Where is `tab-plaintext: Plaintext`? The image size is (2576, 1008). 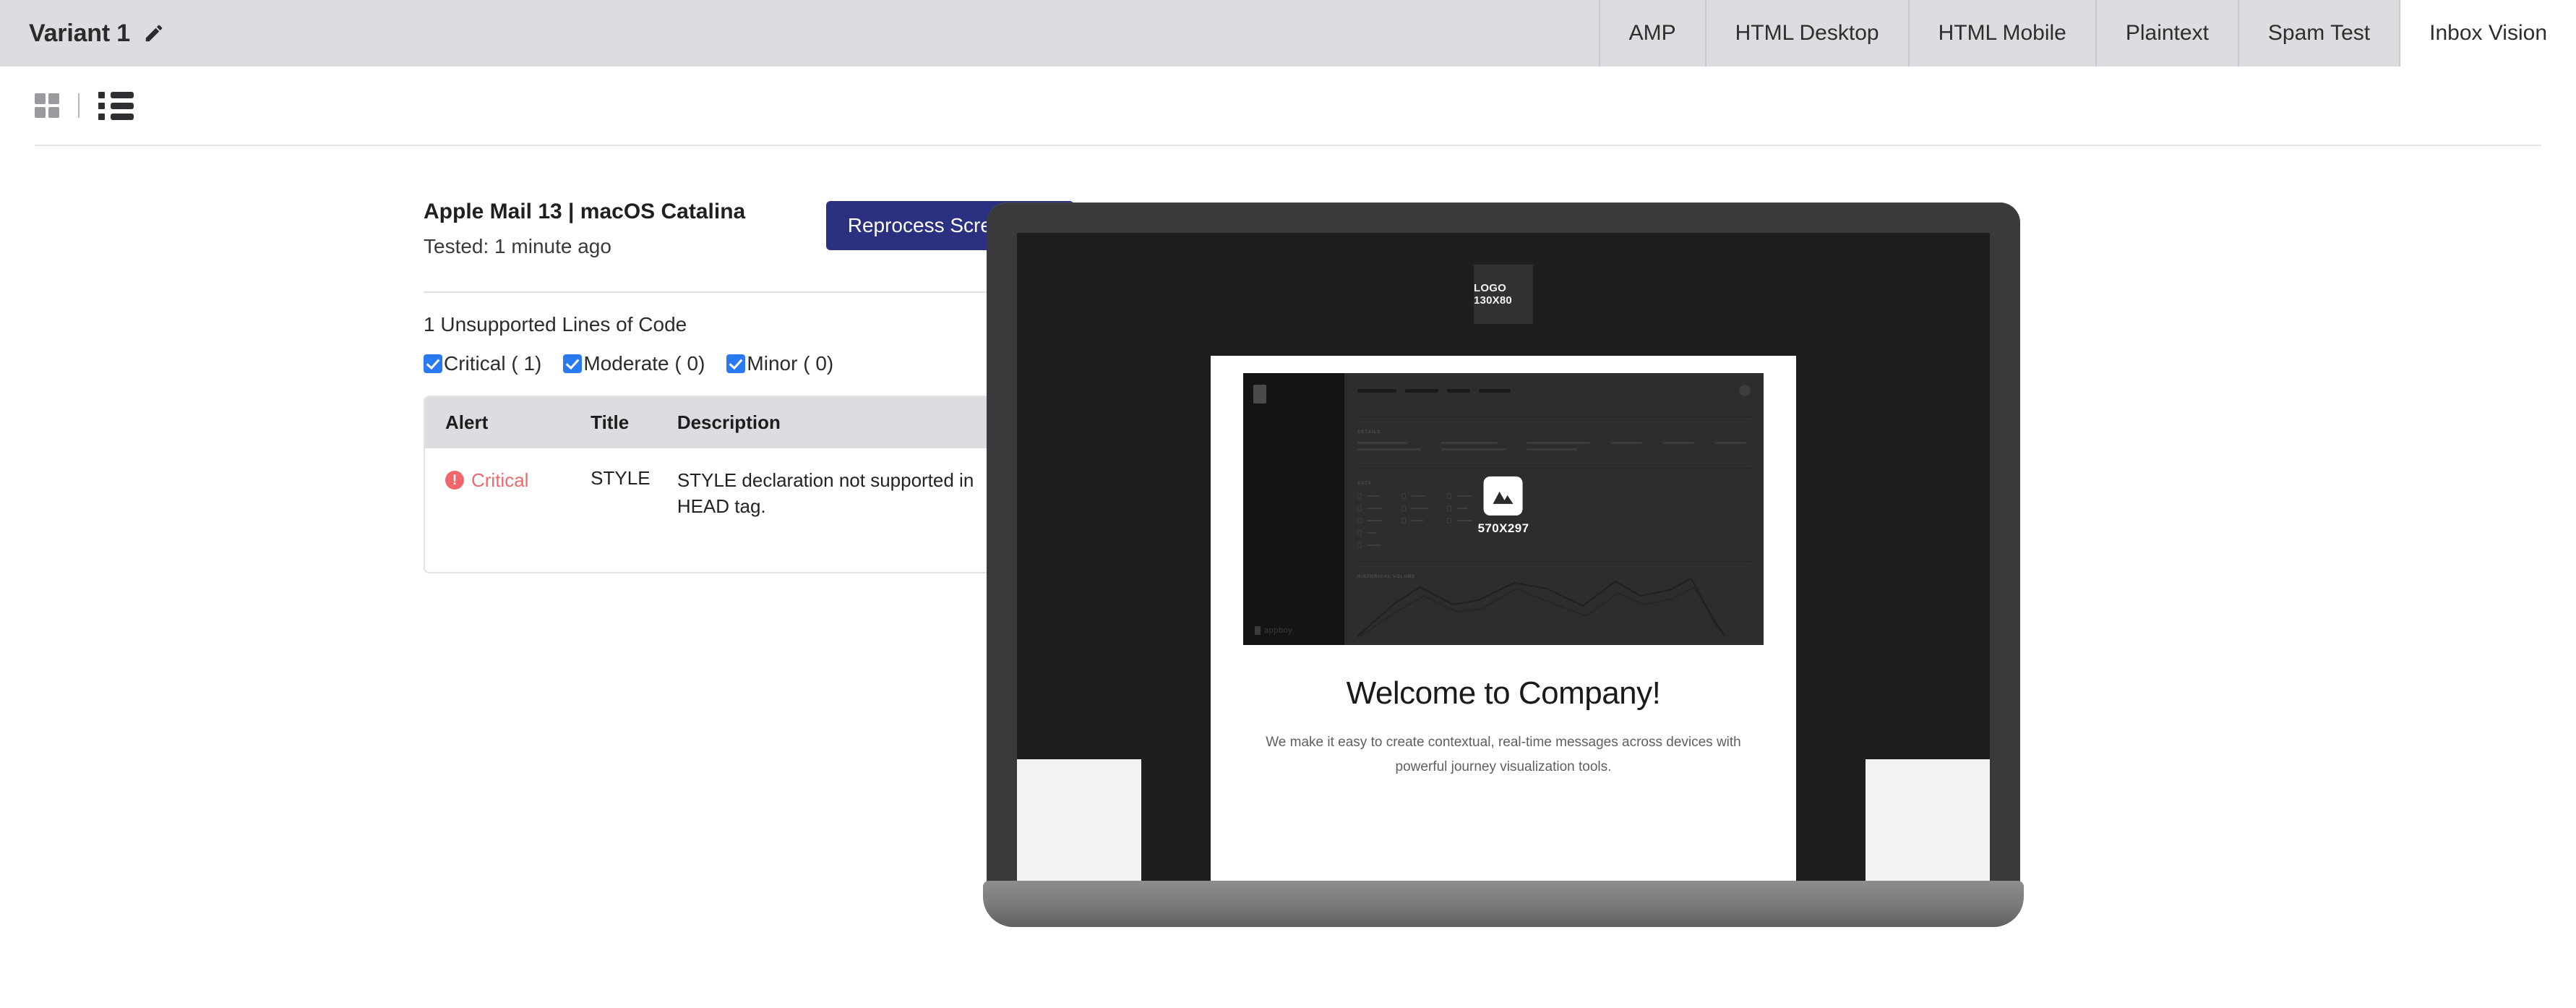
tab-plaintext: Plaintext is located at coordinates (2166, 33).